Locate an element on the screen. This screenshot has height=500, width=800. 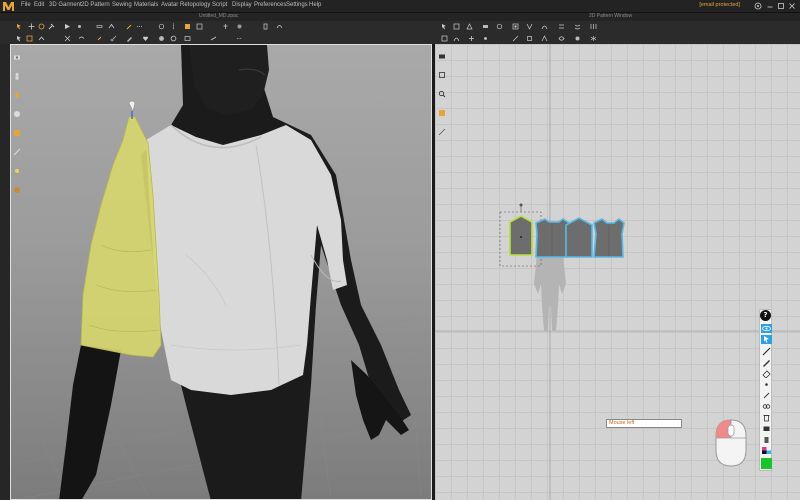
pattern-grid-icon is located at coordinates (442, 132).